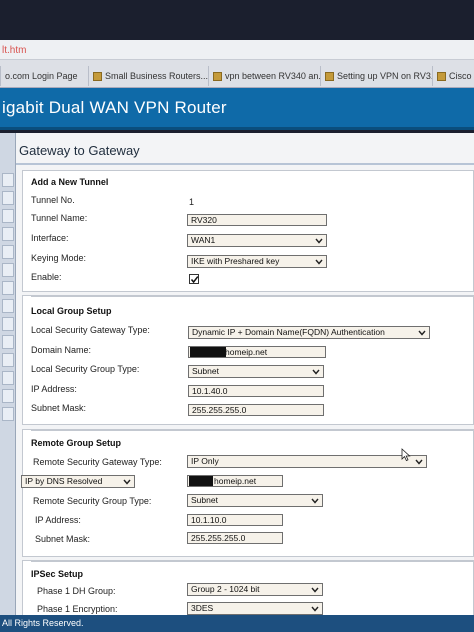 The width and height of the screenshot is (474, 632). I want to click on address-bar: lt.htm, so click(237, 50).